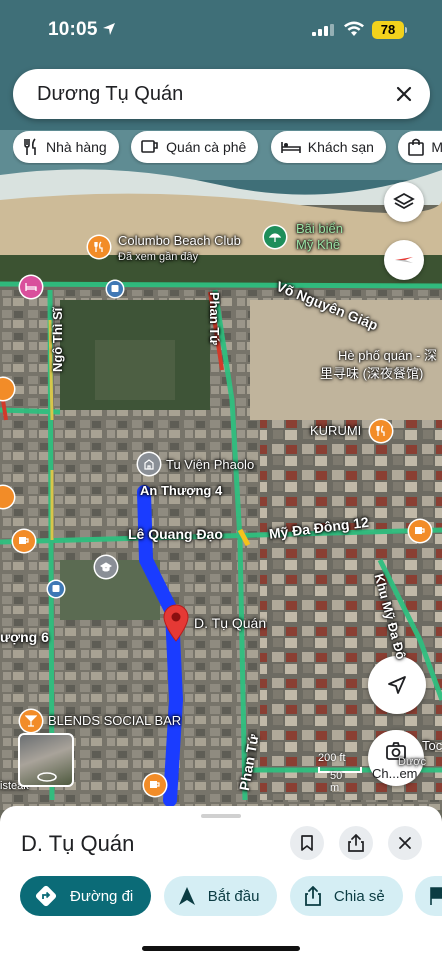 The height and width of the screenshot is (960, 442). I want to click on shopping-icon, so click(416, 147).